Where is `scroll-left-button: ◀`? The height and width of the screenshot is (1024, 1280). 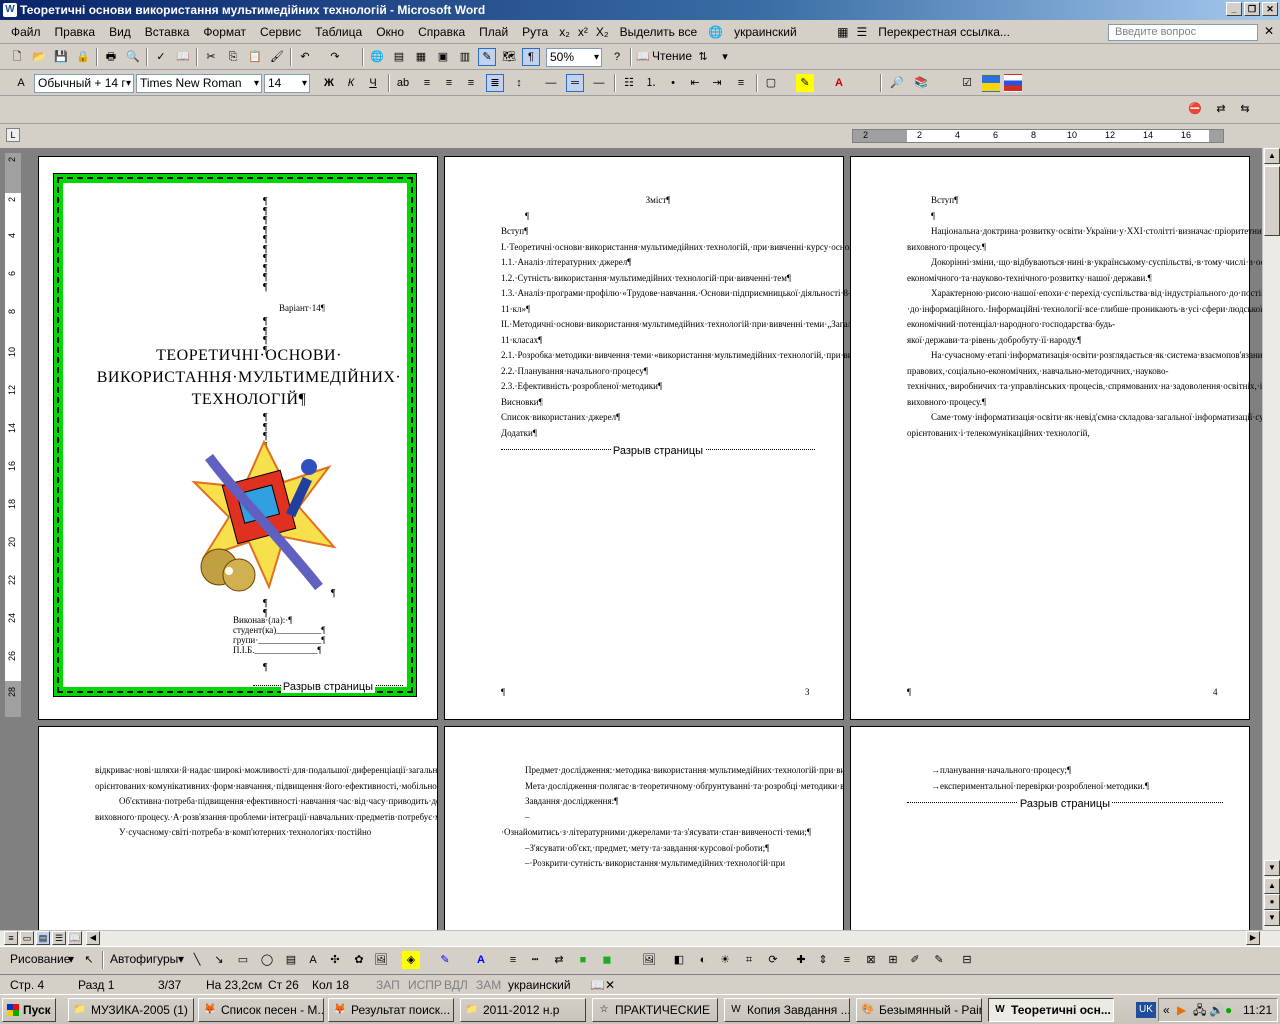 scroll-left-button: ◀ is located at coordinates (93, 938).